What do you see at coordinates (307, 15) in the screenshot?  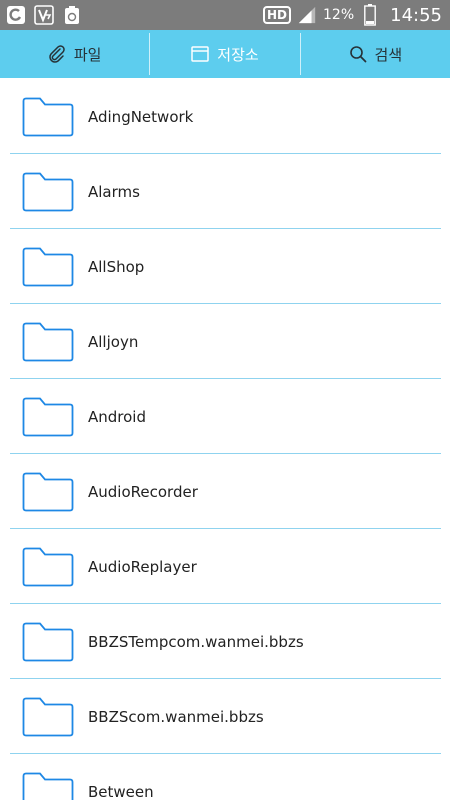 I see `signal-icon` at bounding box center [307, 15].